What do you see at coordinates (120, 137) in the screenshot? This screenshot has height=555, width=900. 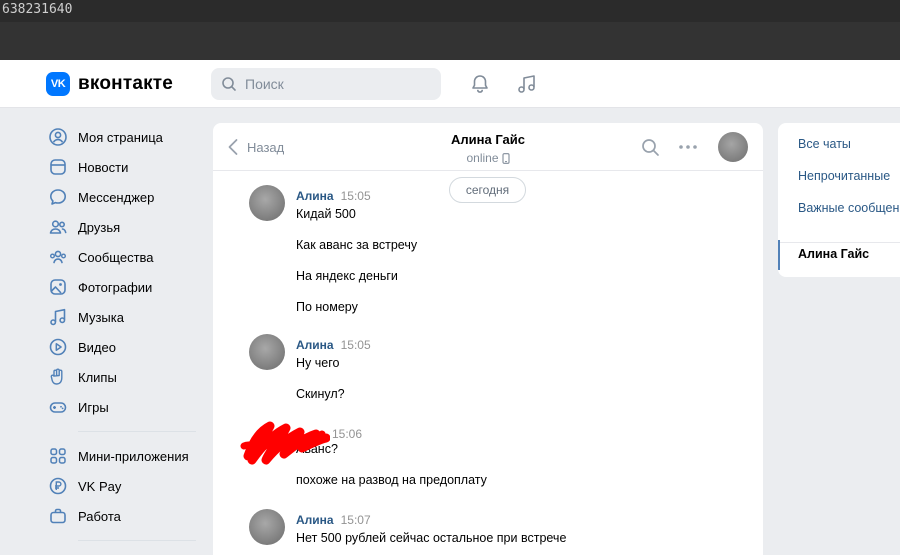 I see `sidebar-item-label: Моя страница` at bounding box center [120, 137].